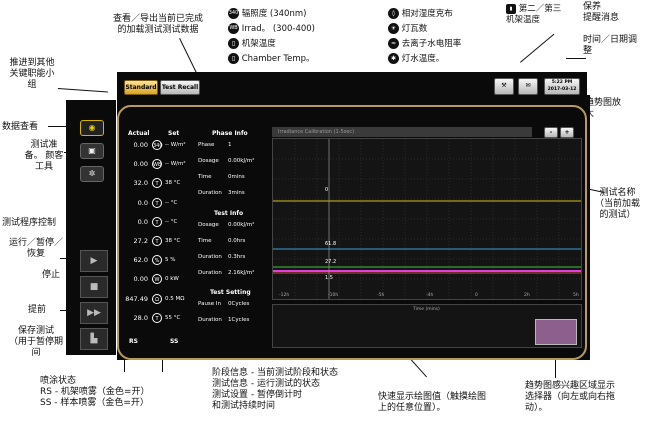  I want to click on ann-datetime: 时间／日期调 整, so click(610, 45).